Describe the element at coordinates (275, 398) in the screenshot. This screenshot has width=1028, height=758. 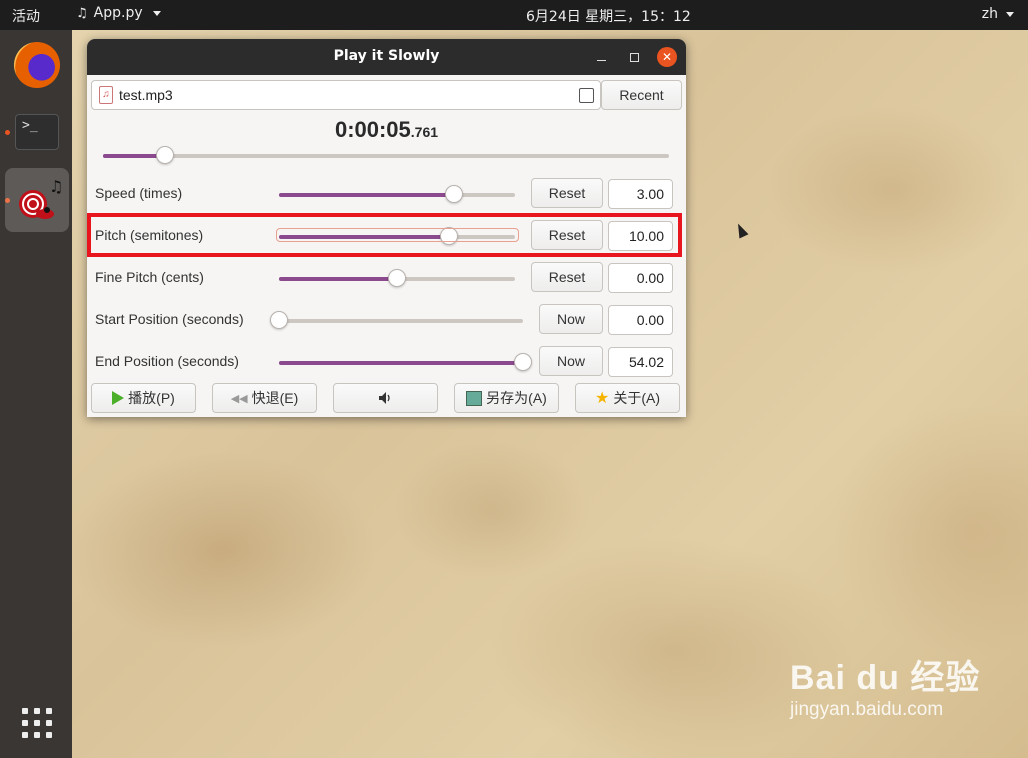
I see `rewind-button-label: 快退(E)` at that location.